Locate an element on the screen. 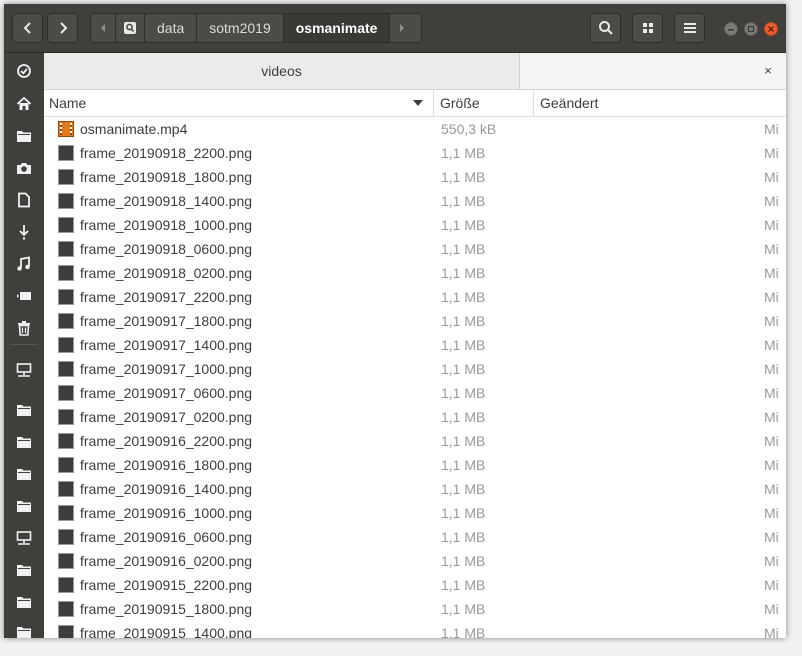 The width and height of the screenshot is (802, 656). path-scroll-left-button is located at coordinates (103, 28).